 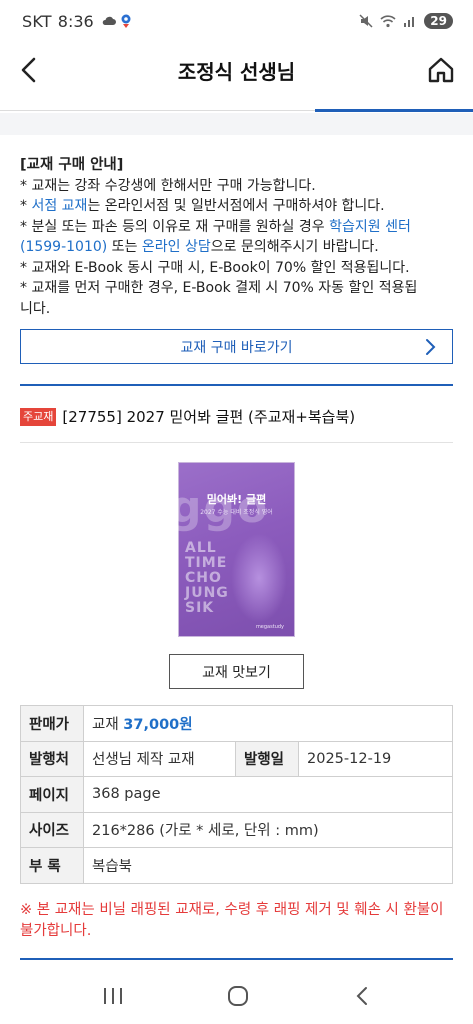 What do you see at coordinates (366, 21) in the screenshot?
I see `mute-icon` at bounding box center [366, 21].